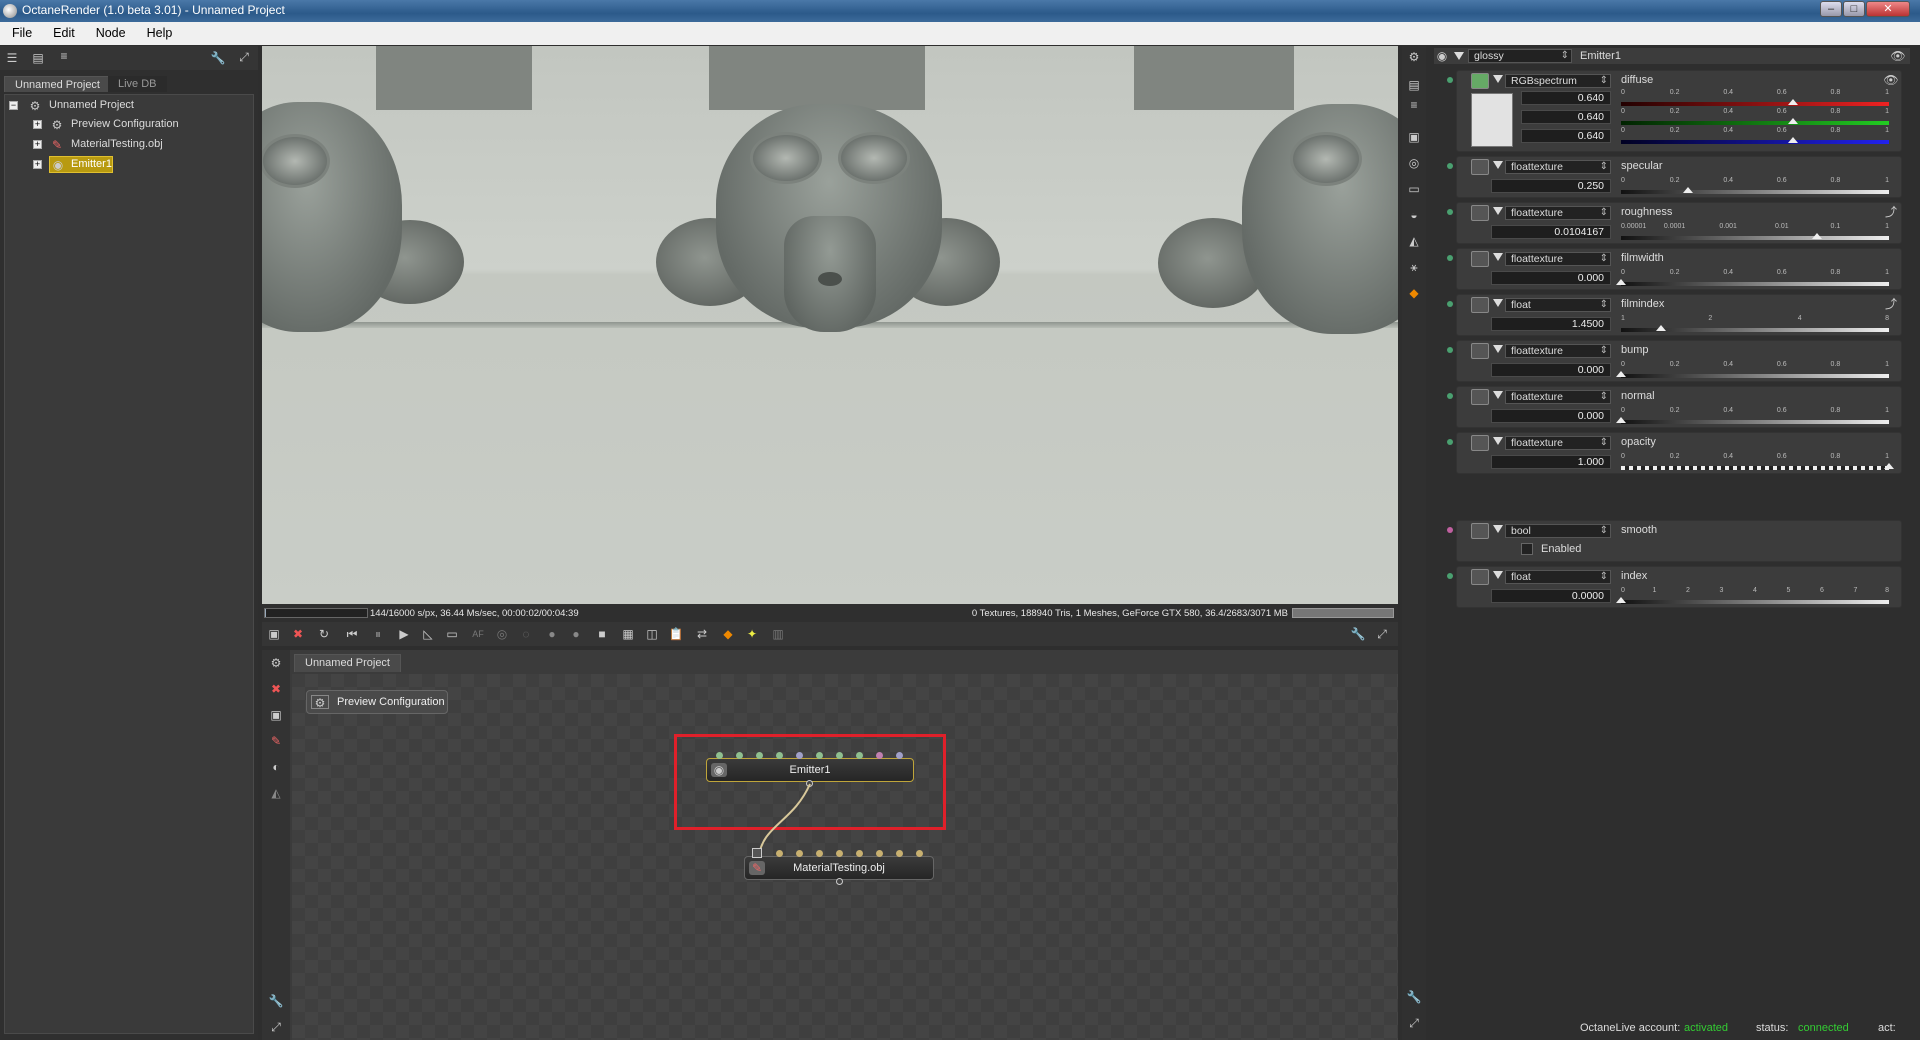 This screenshot has width=1920, height=1040. Describe the element at coordinates (1551, 462) in the screenshot. I see `opacity-value: 1.000` at that location.